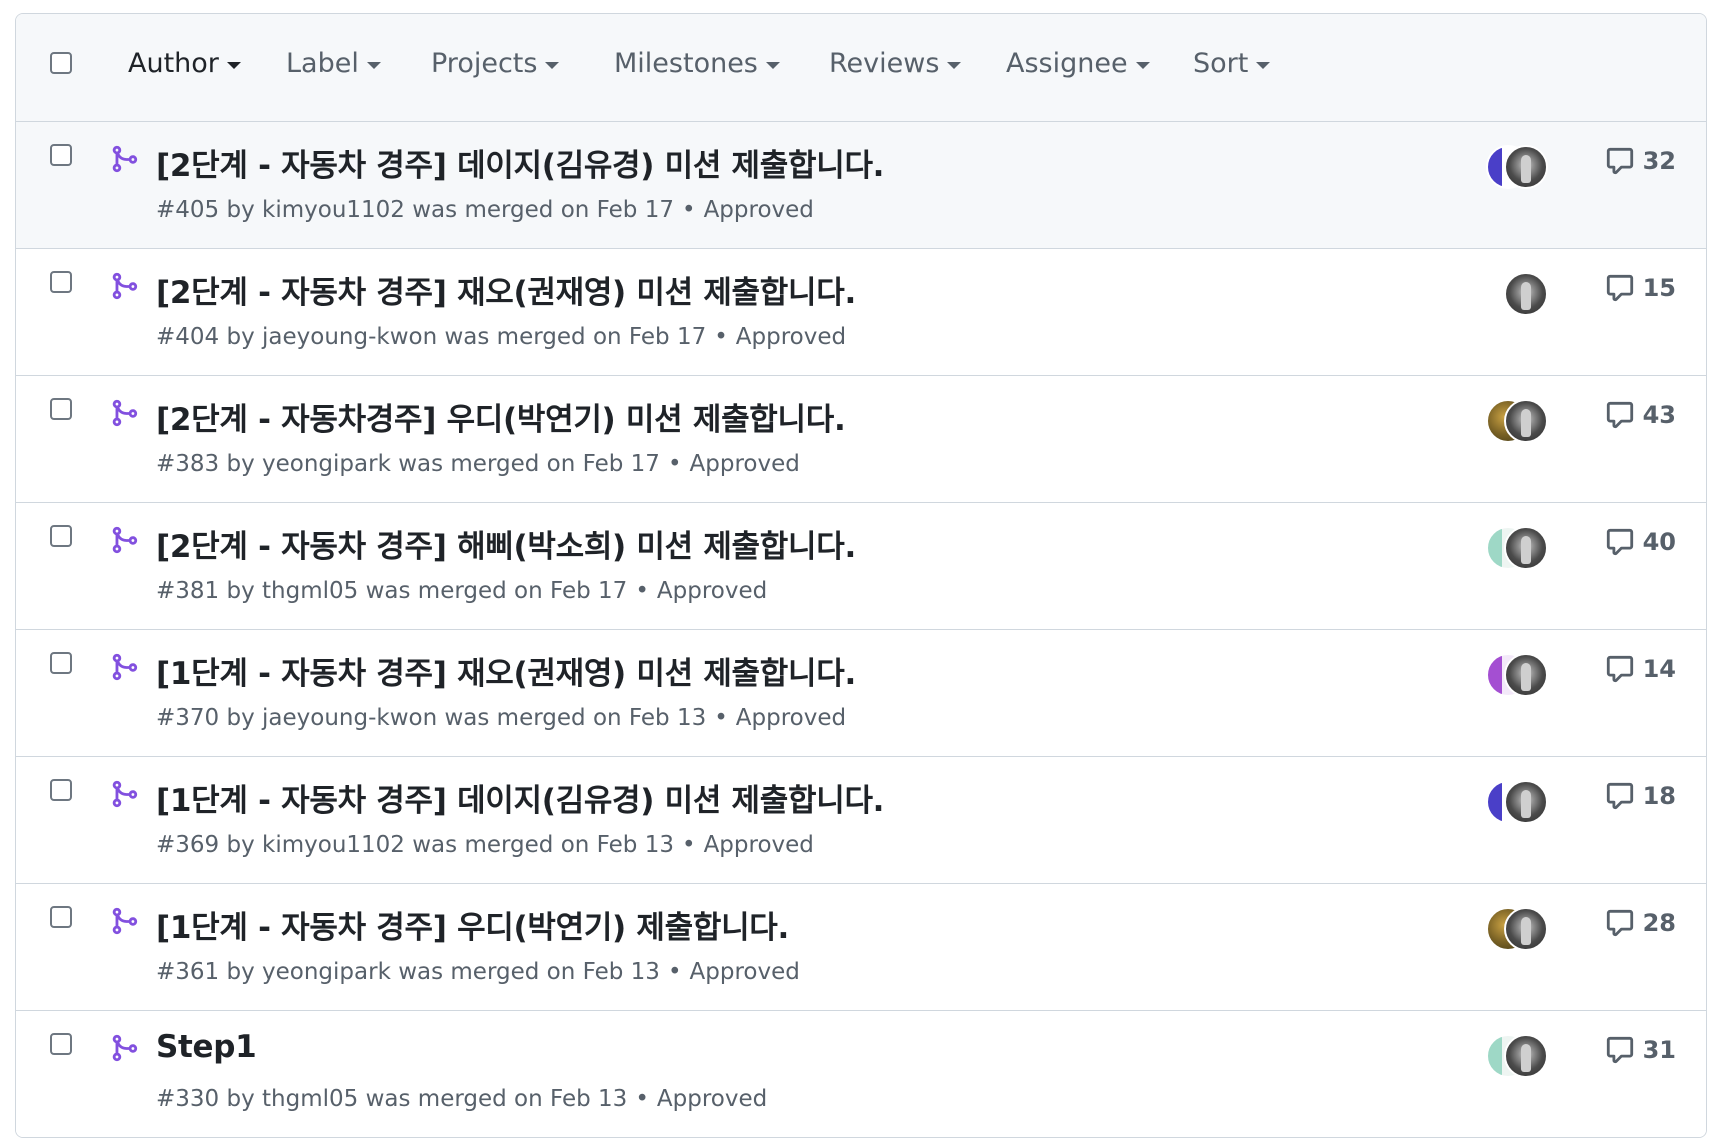 The height and width of the screenshot is (1140, 1714). I want to click on pr-title-link: [1단계 - 자동차 경주] 데이지(김유경) 미션 제출합니다., so click(520, 797).